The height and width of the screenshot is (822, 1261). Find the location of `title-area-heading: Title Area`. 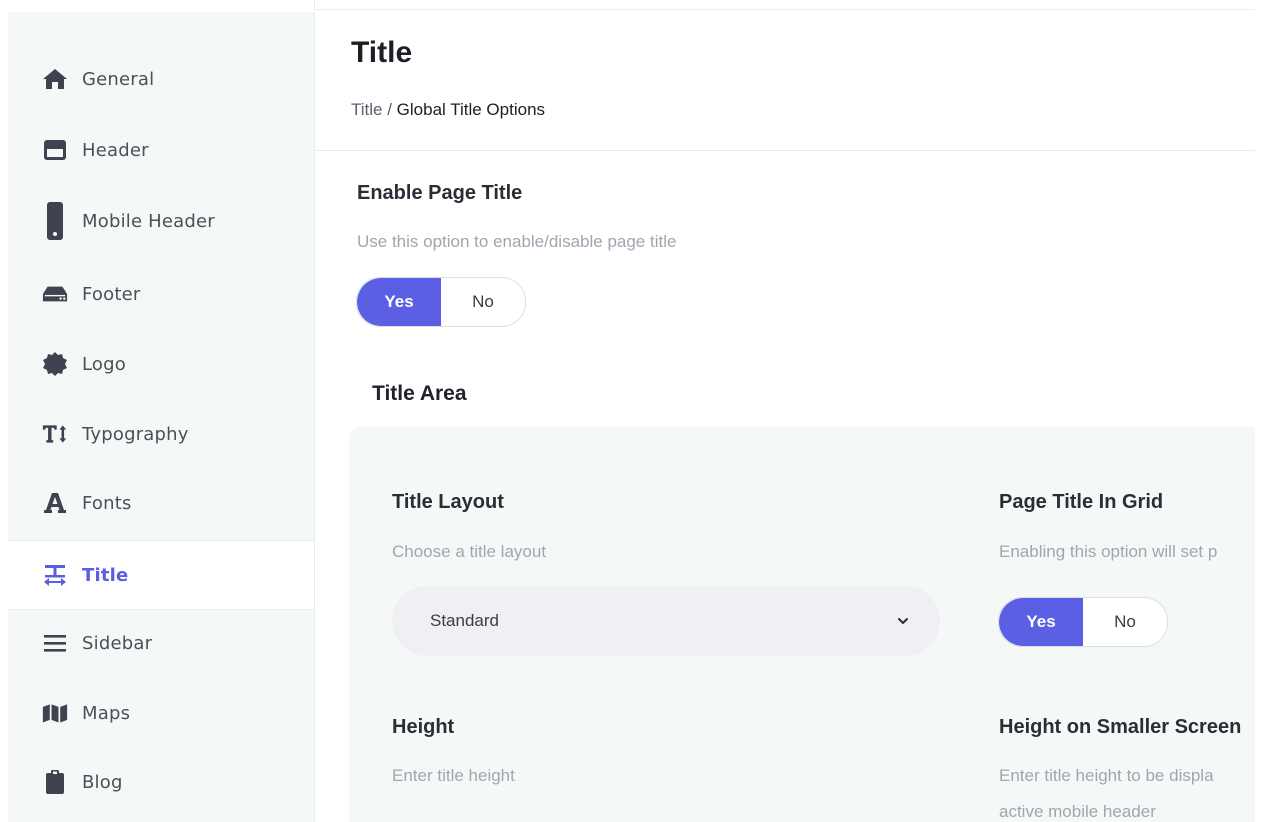

title-area-heading: Title Area is located at coordinates (419, 393).